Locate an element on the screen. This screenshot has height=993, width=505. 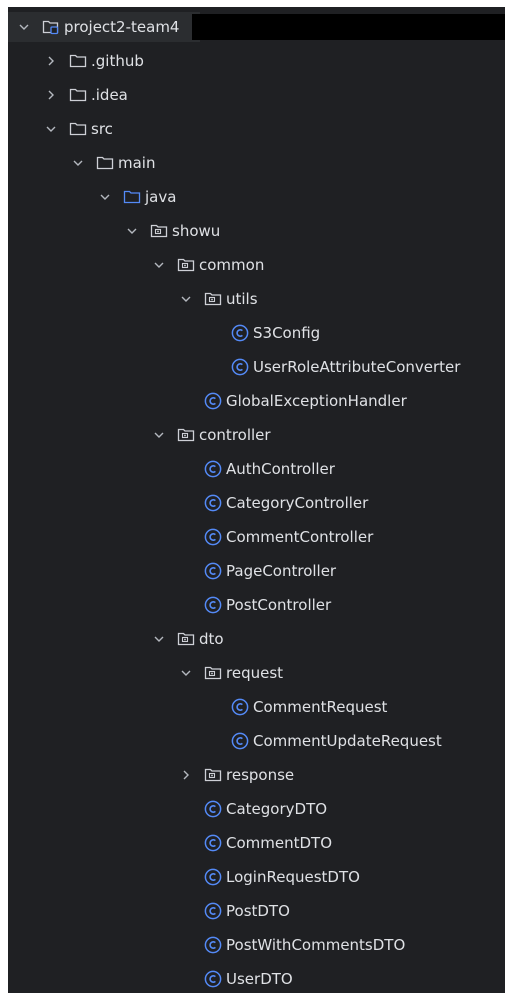
tree-node-loginrequestdto: LoginRequestDTO is located at coordinates (184, 877).